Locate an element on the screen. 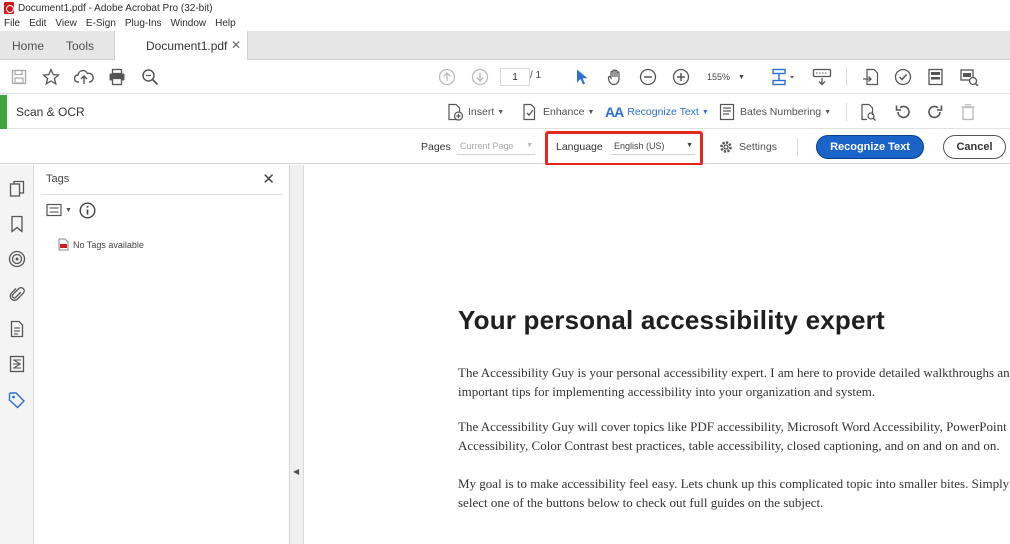 The height and width of the screenshot is (544, 1010). content-page-icon is located at coordinates (17, 329).